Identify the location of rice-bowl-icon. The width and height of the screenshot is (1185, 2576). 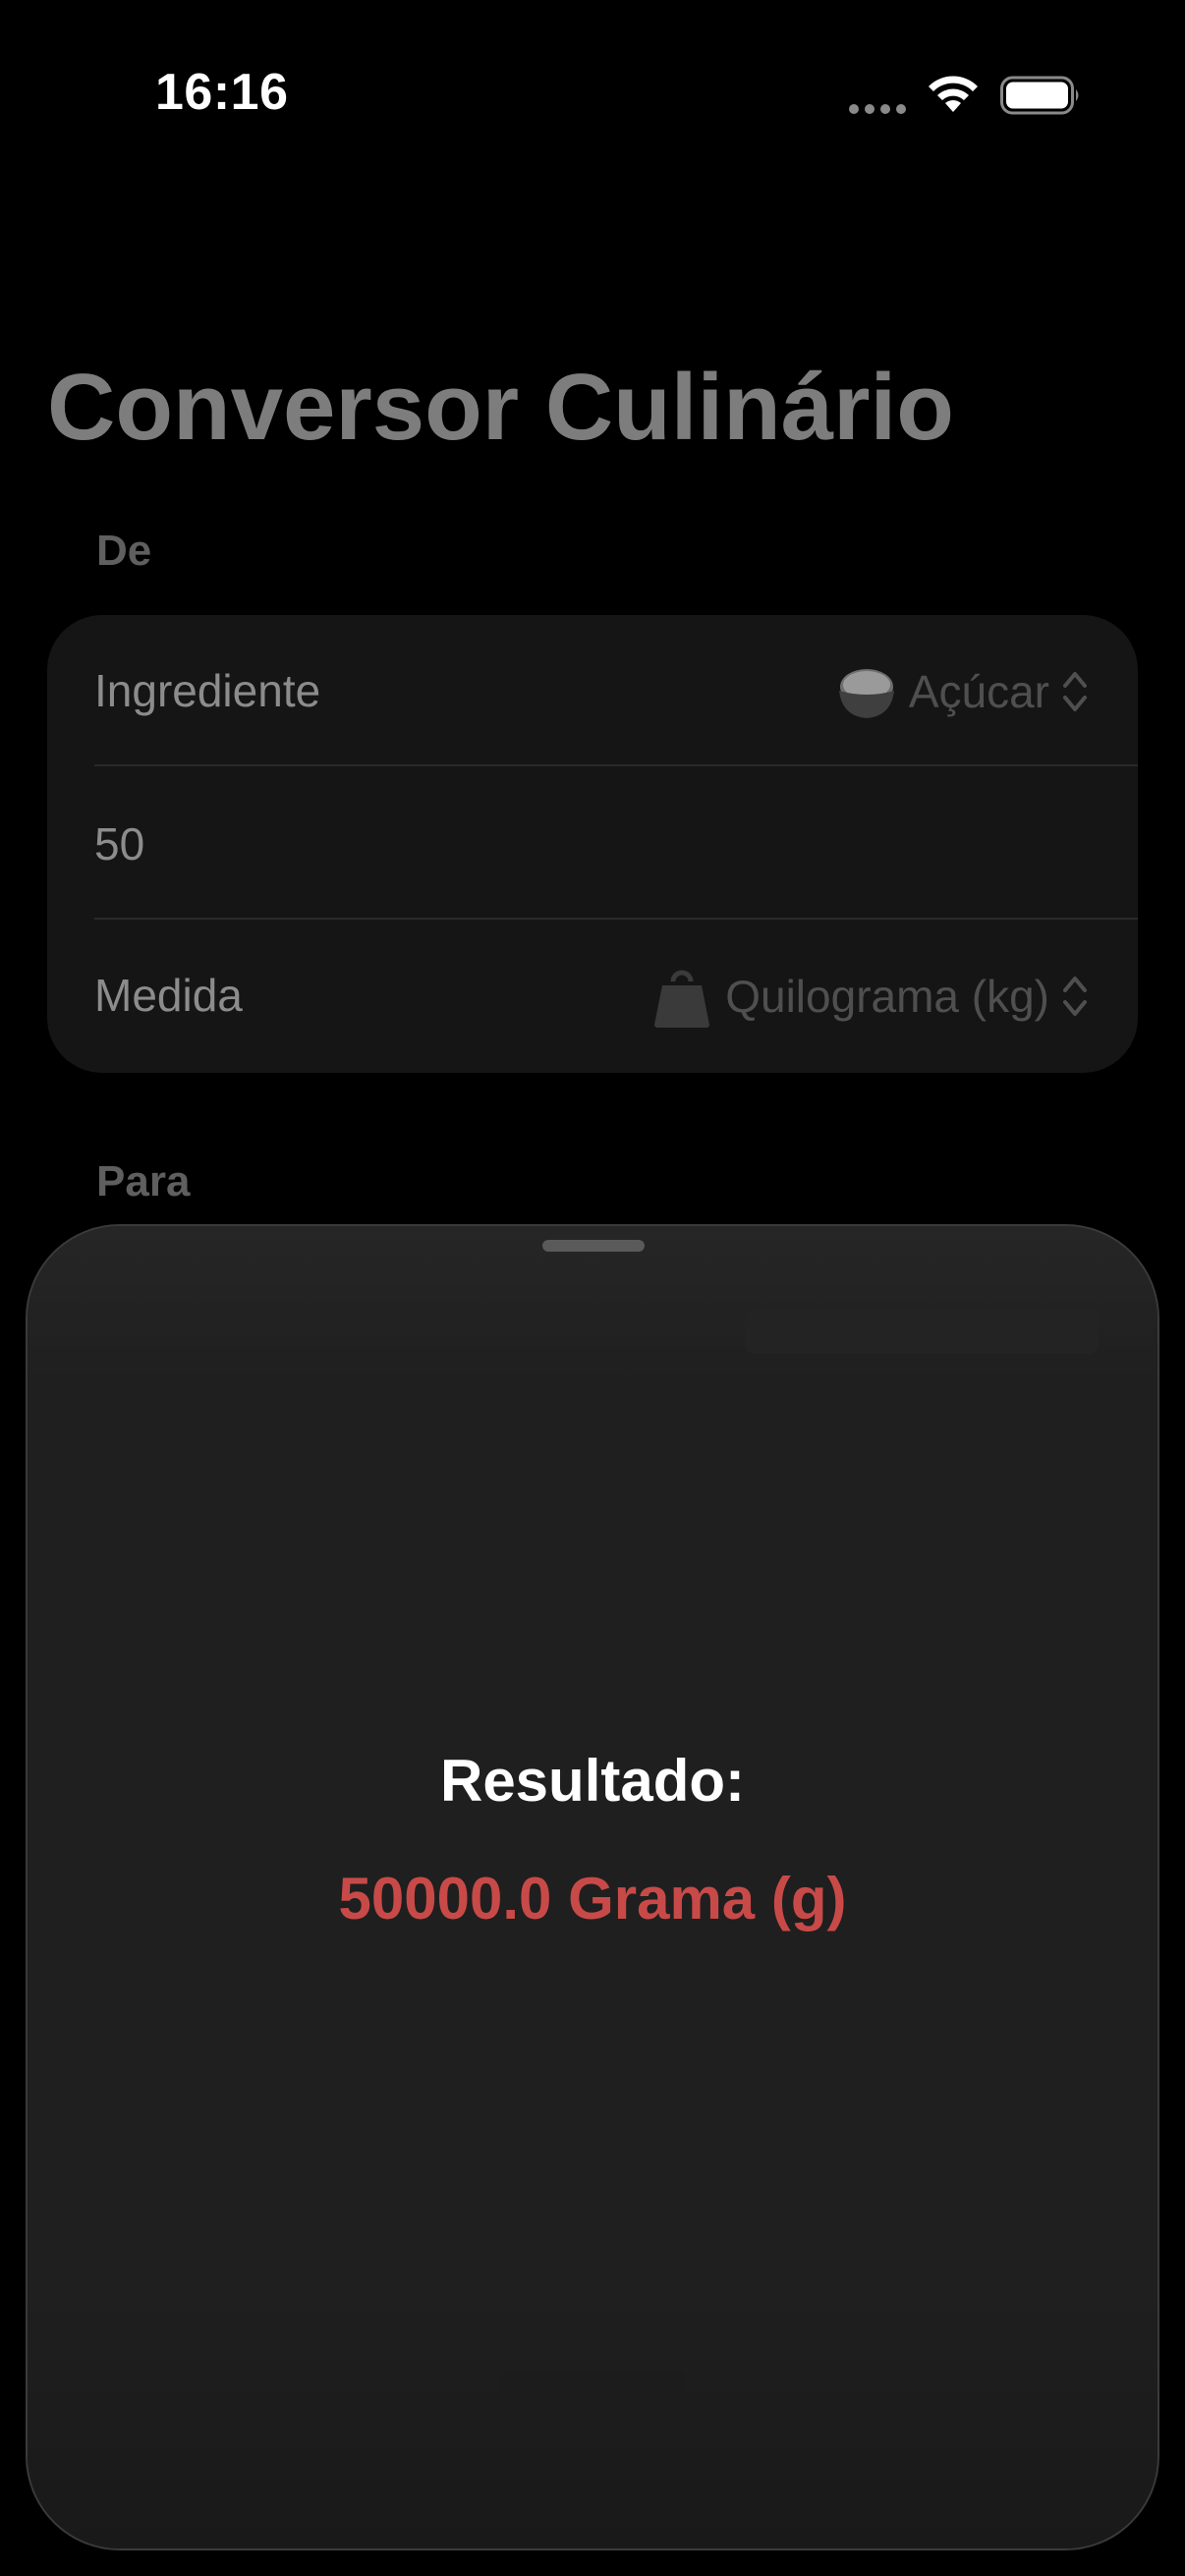
(866, 693).